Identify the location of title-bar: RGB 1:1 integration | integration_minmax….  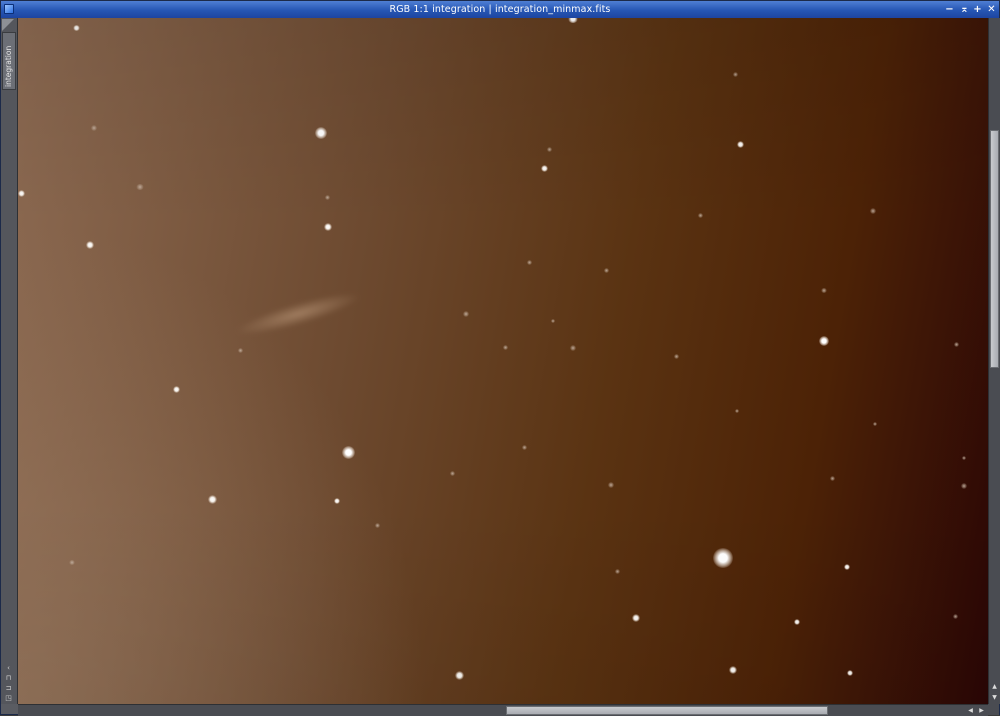
(500, 9).